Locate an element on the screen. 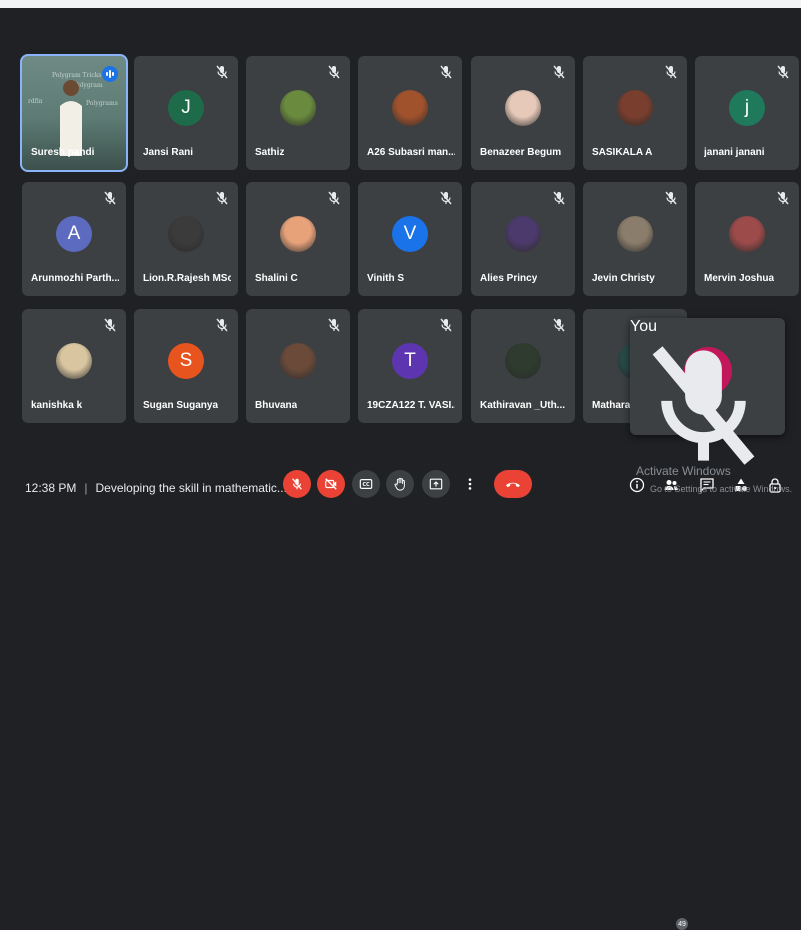 The image size is (801, 930). participant-name: Sathiz is located at coordinates (270, 152).